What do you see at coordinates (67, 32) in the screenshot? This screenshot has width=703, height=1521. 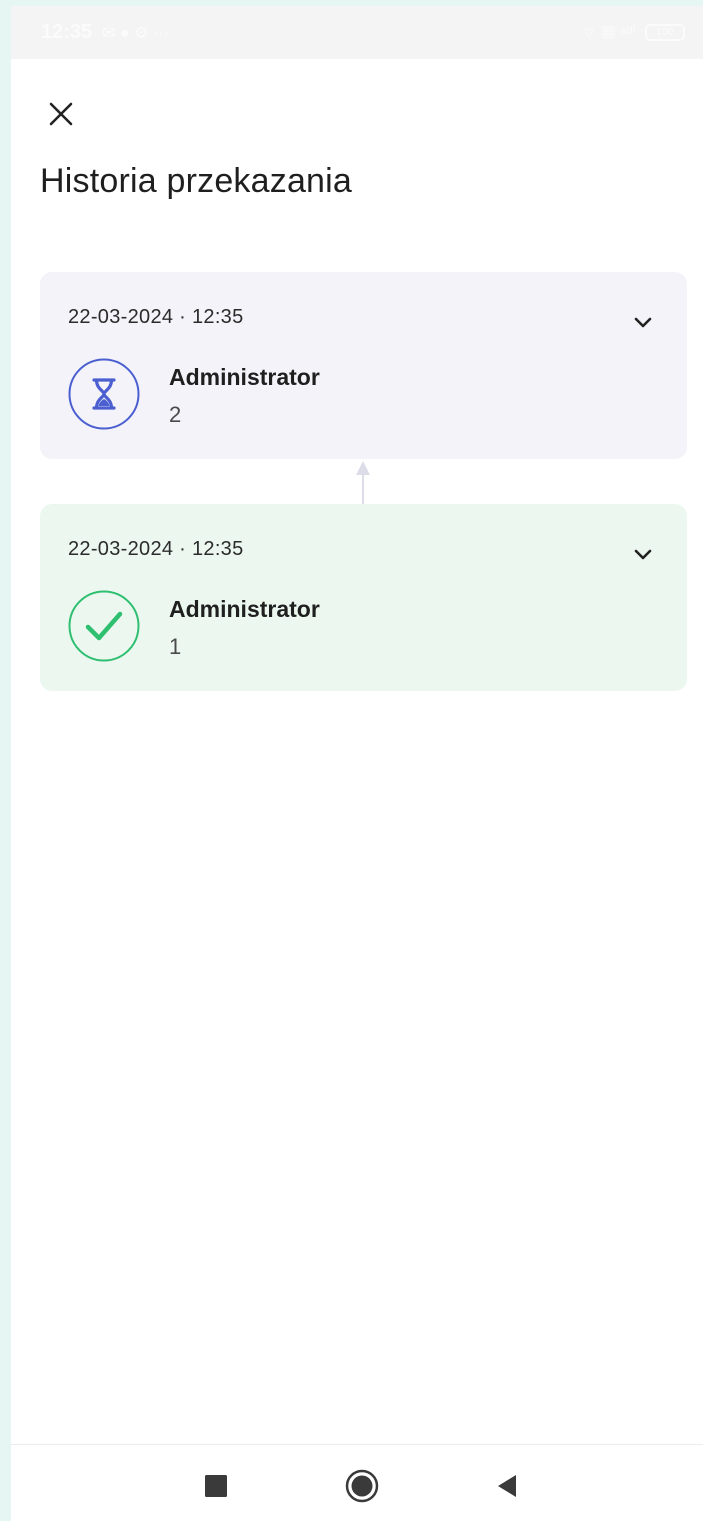 I see `status-time: 12:35` at bounding box center [67, 32].